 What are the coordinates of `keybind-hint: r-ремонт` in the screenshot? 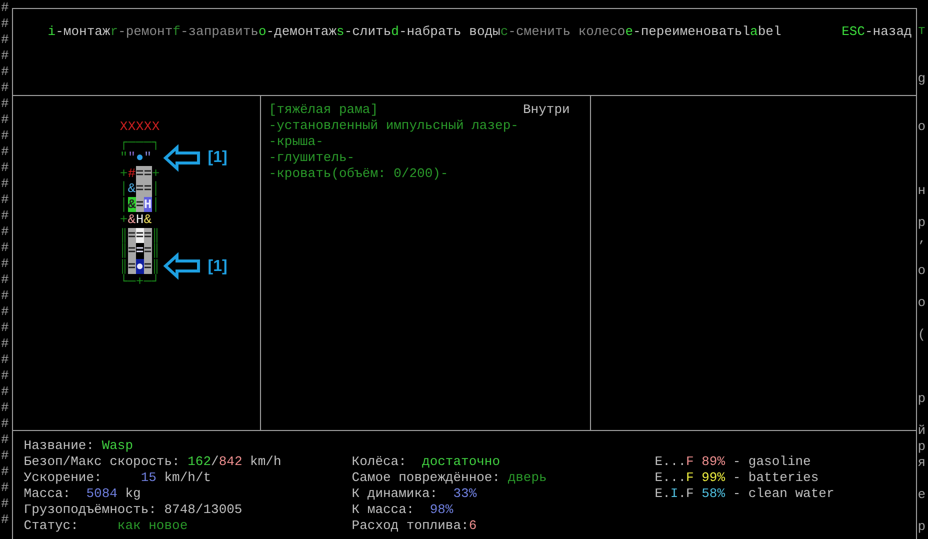 It's located at (141, 59).